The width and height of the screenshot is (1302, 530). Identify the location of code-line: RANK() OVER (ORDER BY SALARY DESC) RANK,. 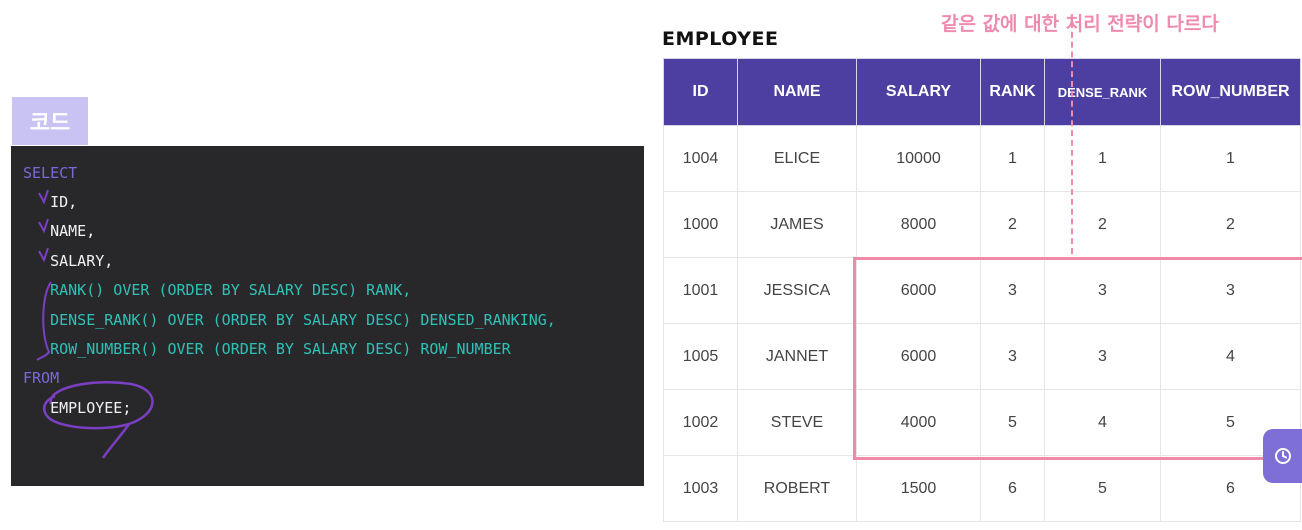
(217, 290).